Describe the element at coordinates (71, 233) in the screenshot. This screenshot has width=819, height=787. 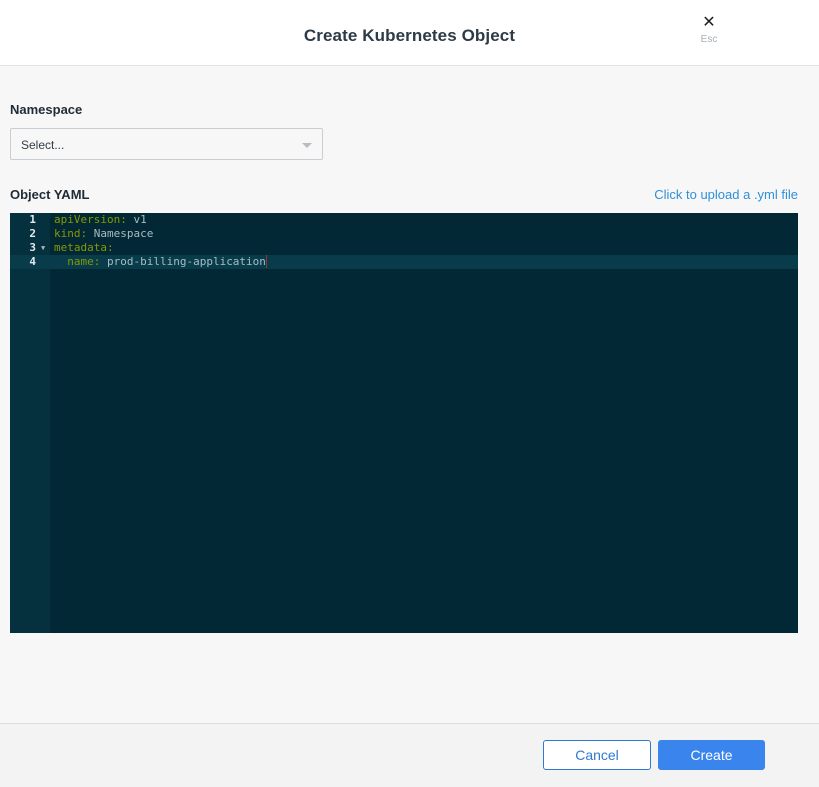
I see `yaml-key: kind:` at that location.